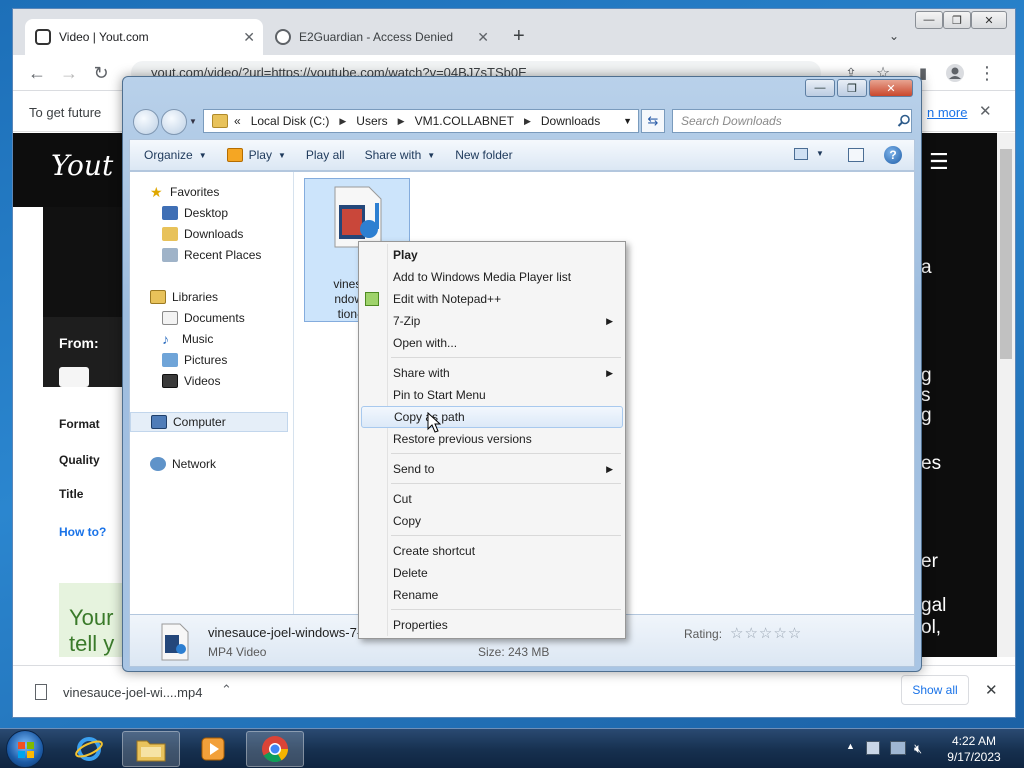  What do you see at coordinates (212, 464) in the screenshot?
I see `nav-network: Network` at bounding box center [212, 464].